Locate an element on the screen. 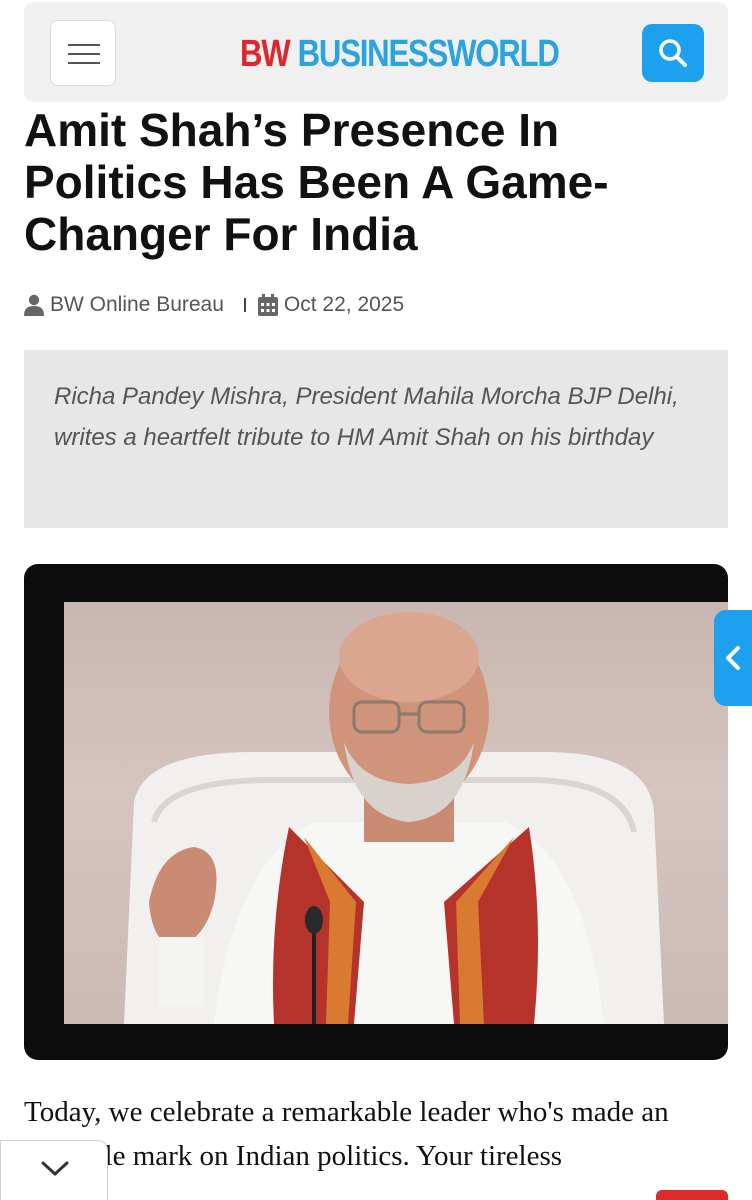 This screenshot has width=752, height=1200. chevron-left-icon is located at coordinates (733, 658).